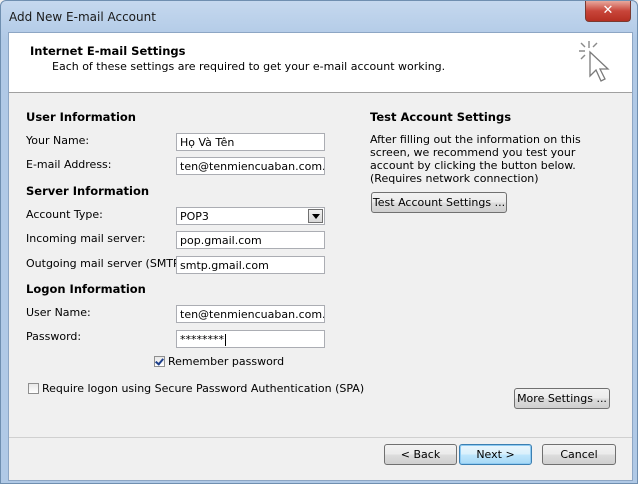 The width and height of the screenshot is (638, 484). Describe the element at coordinates (81, 117) in the screenshot. I see `user-info-heading: User Information` at that location.